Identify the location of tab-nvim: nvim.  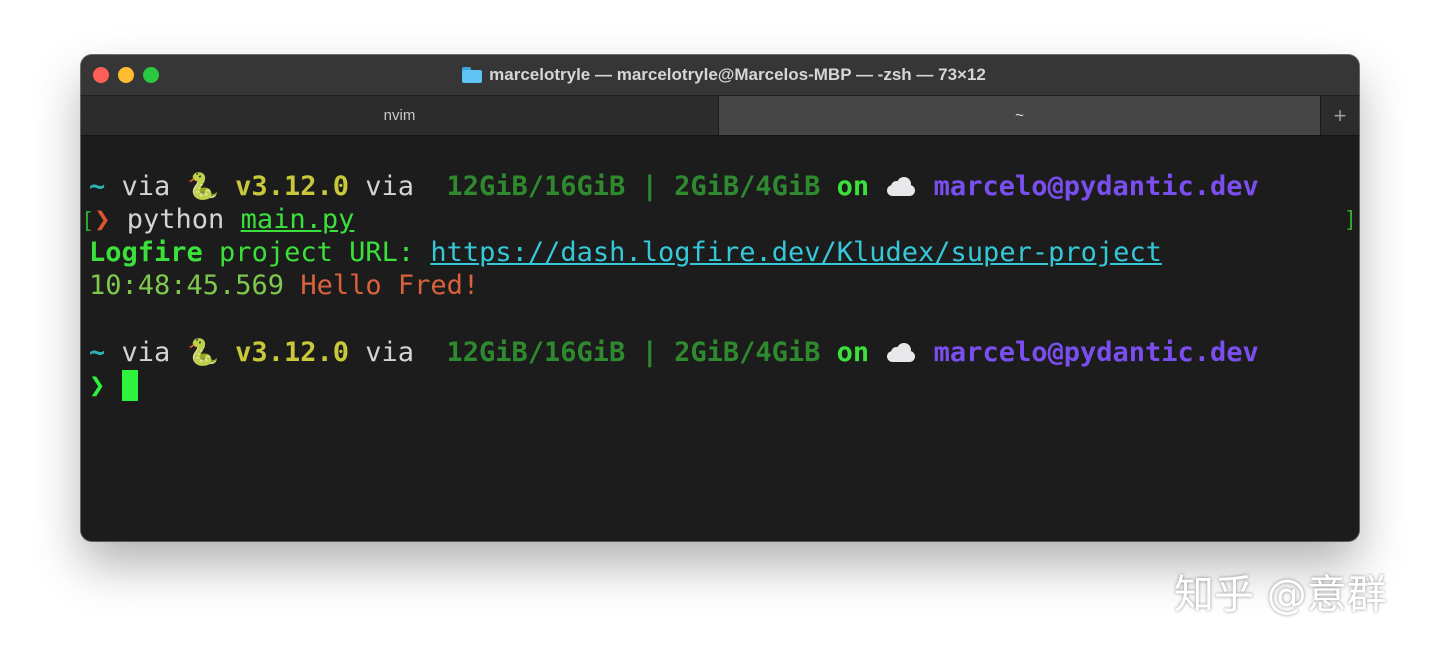
(400, 115).